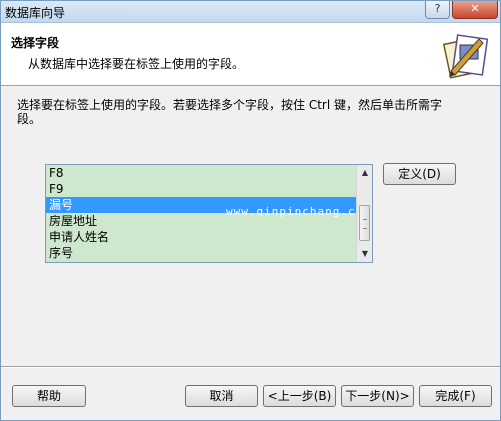  Describe the element at coordinates (437, 10) in the screenshot. I see `help-title-button: ?` at that location.